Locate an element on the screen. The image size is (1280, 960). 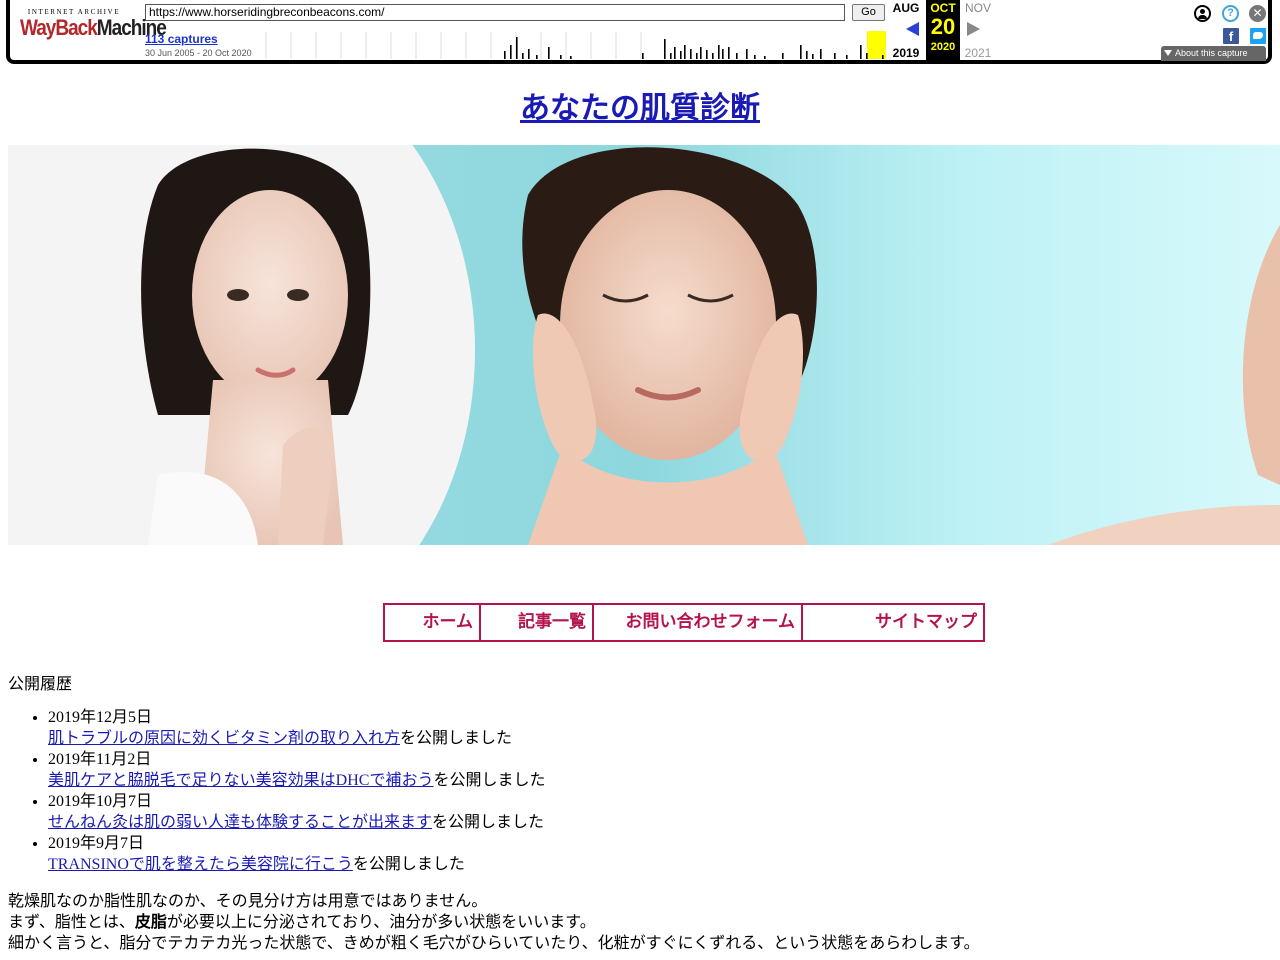
logo-wordmark-1: WayBack is located at coordinates (59, 28).